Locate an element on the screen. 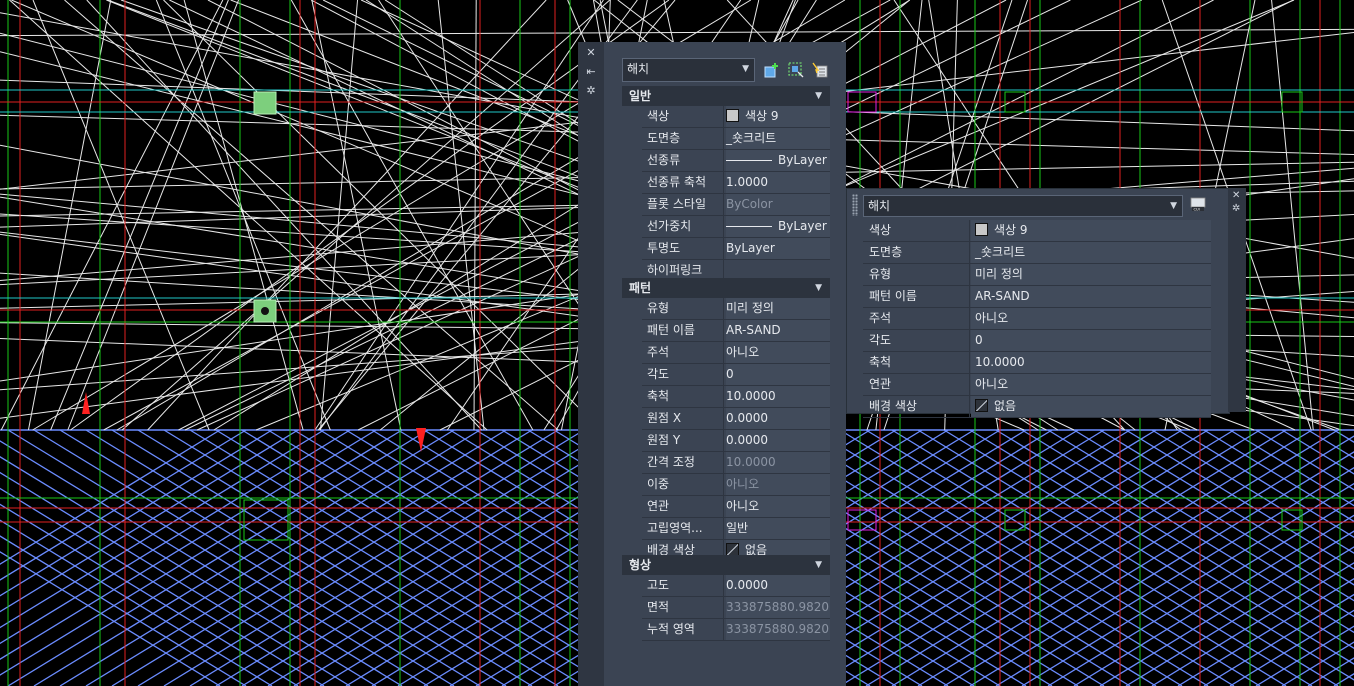 The height and width of the screenshot is (686, 1354). prop-label: 주석 is located at coordinates (658, 352).